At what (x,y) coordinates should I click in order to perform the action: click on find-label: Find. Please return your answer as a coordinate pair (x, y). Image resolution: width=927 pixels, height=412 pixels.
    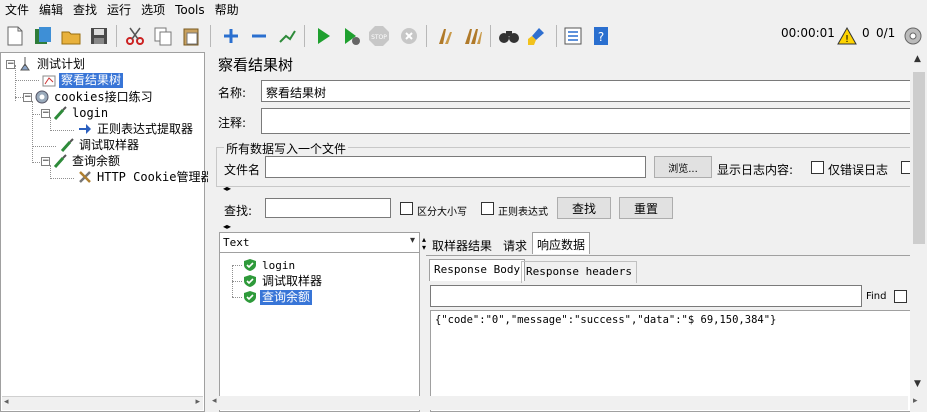
    Looking at the image, I should click on (876, 296).